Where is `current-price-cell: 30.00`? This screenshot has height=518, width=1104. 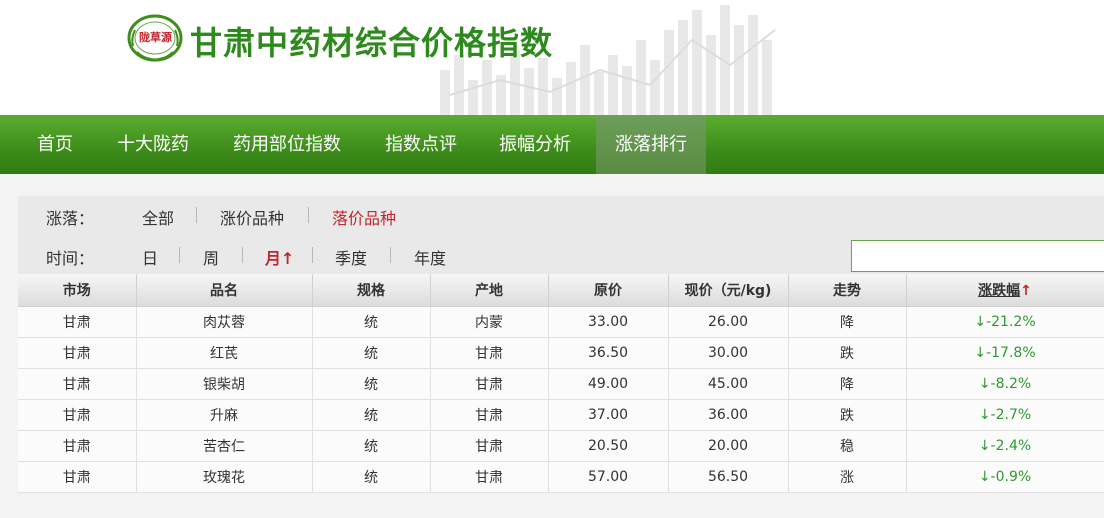
current-price-cell: 30.00 is located at coordinates (728, 353).